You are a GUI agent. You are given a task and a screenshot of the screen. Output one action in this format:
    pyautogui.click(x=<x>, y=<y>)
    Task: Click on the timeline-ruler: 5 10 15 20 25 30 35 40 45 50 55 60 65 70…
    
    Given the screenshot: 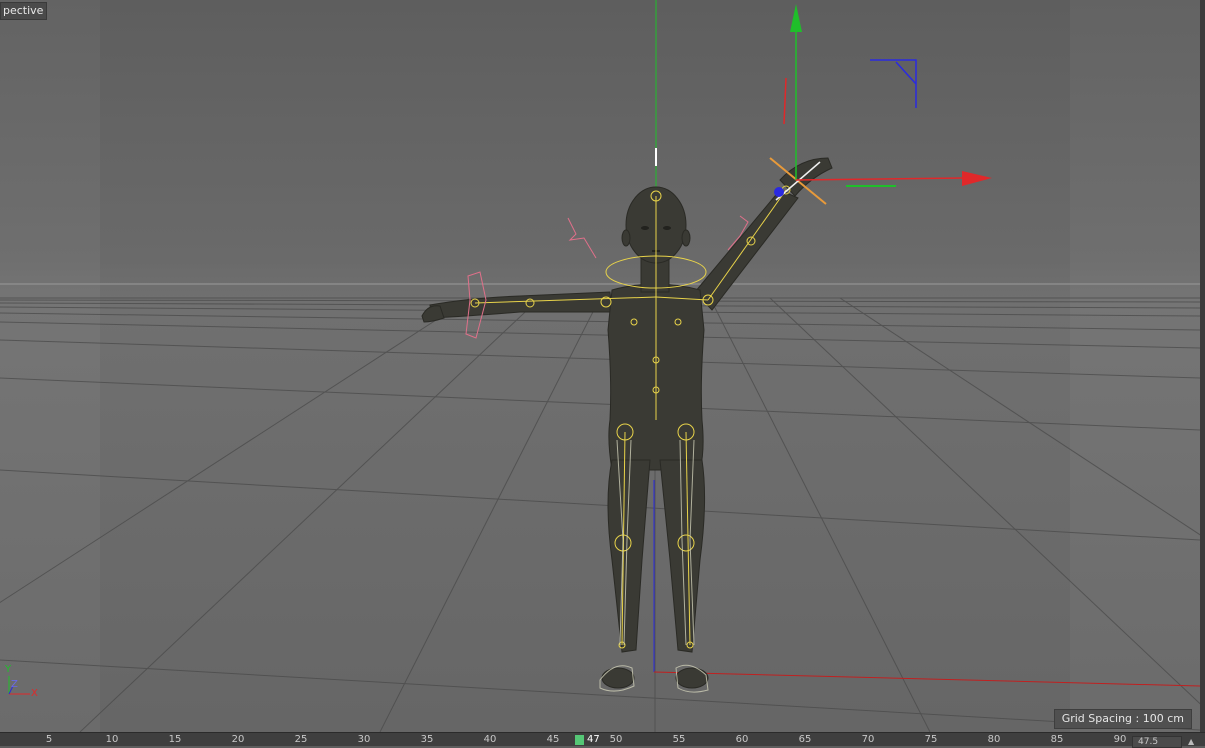 What is the action you would take?
    pyautogui.click(x=602, y=739)
    